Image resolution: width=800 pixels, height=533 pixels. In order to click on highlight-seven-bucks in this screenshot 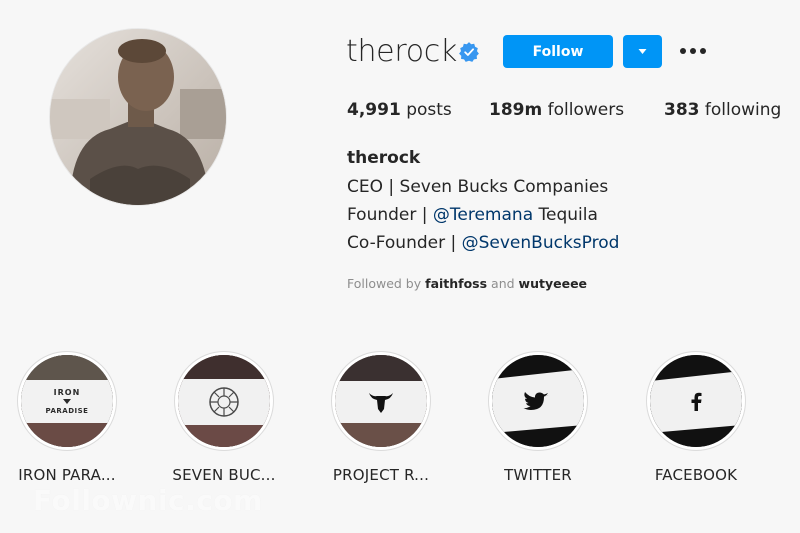, I will do `click(224, 401)`.